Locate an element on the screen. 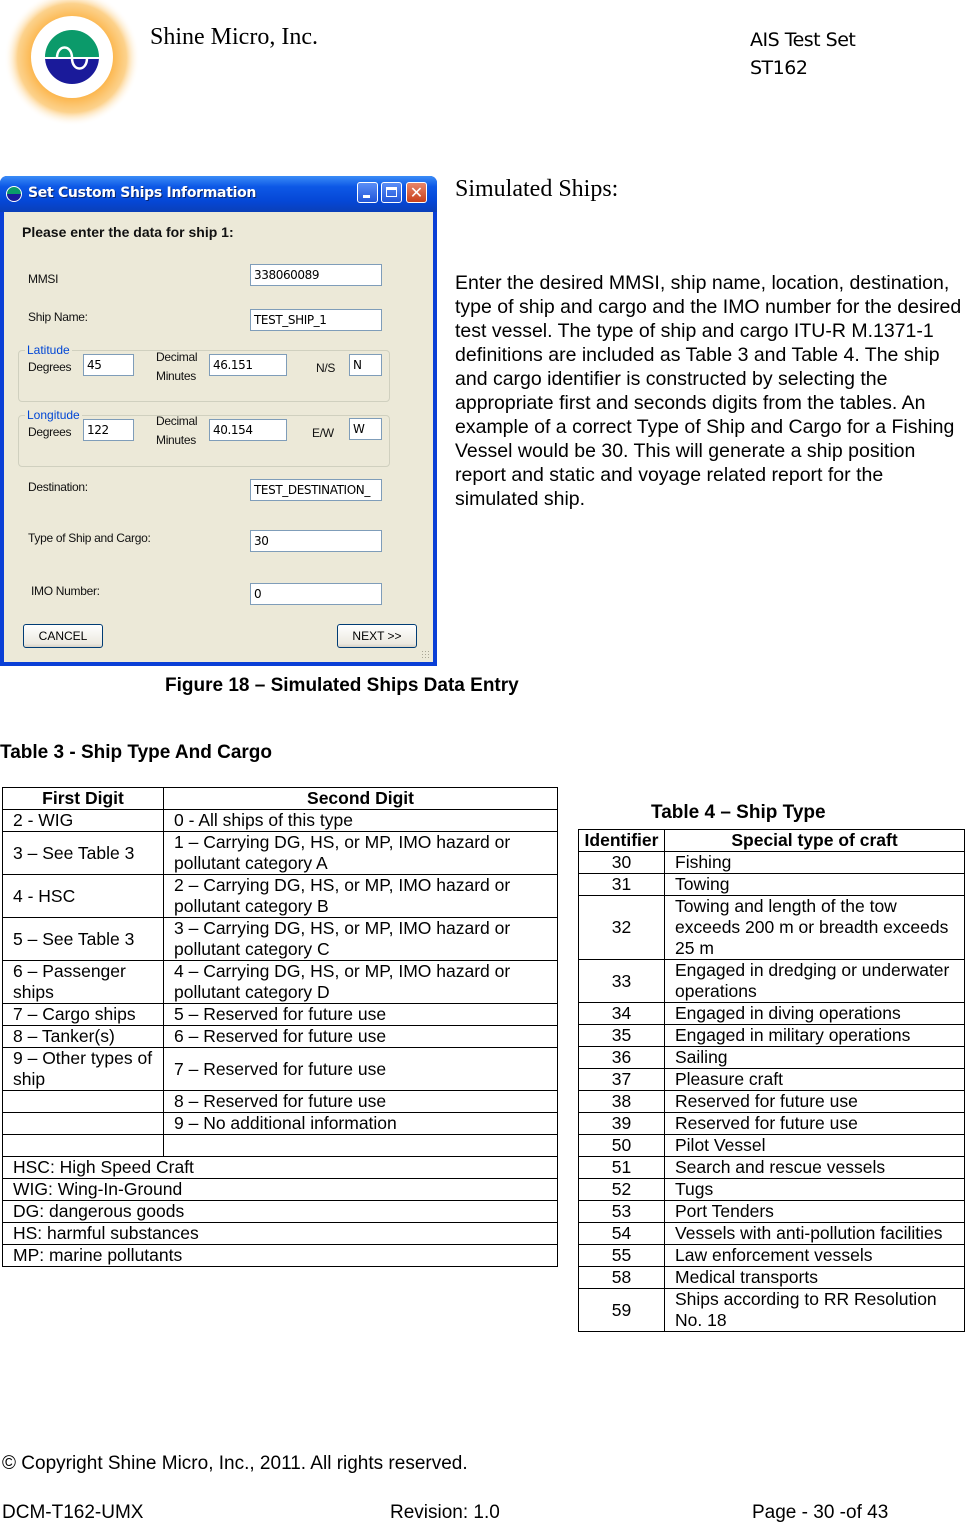  imo-input: 0 is located at coordinates (316, 594).